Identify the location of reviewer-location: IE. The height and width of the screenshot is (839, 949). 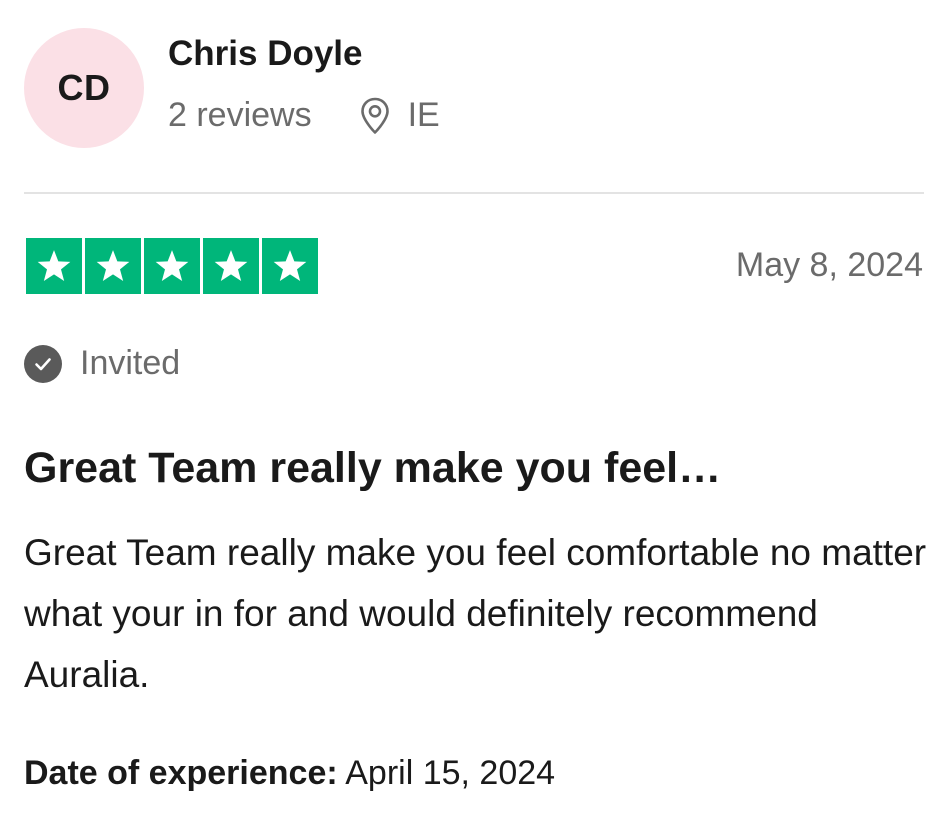
(423, 115).